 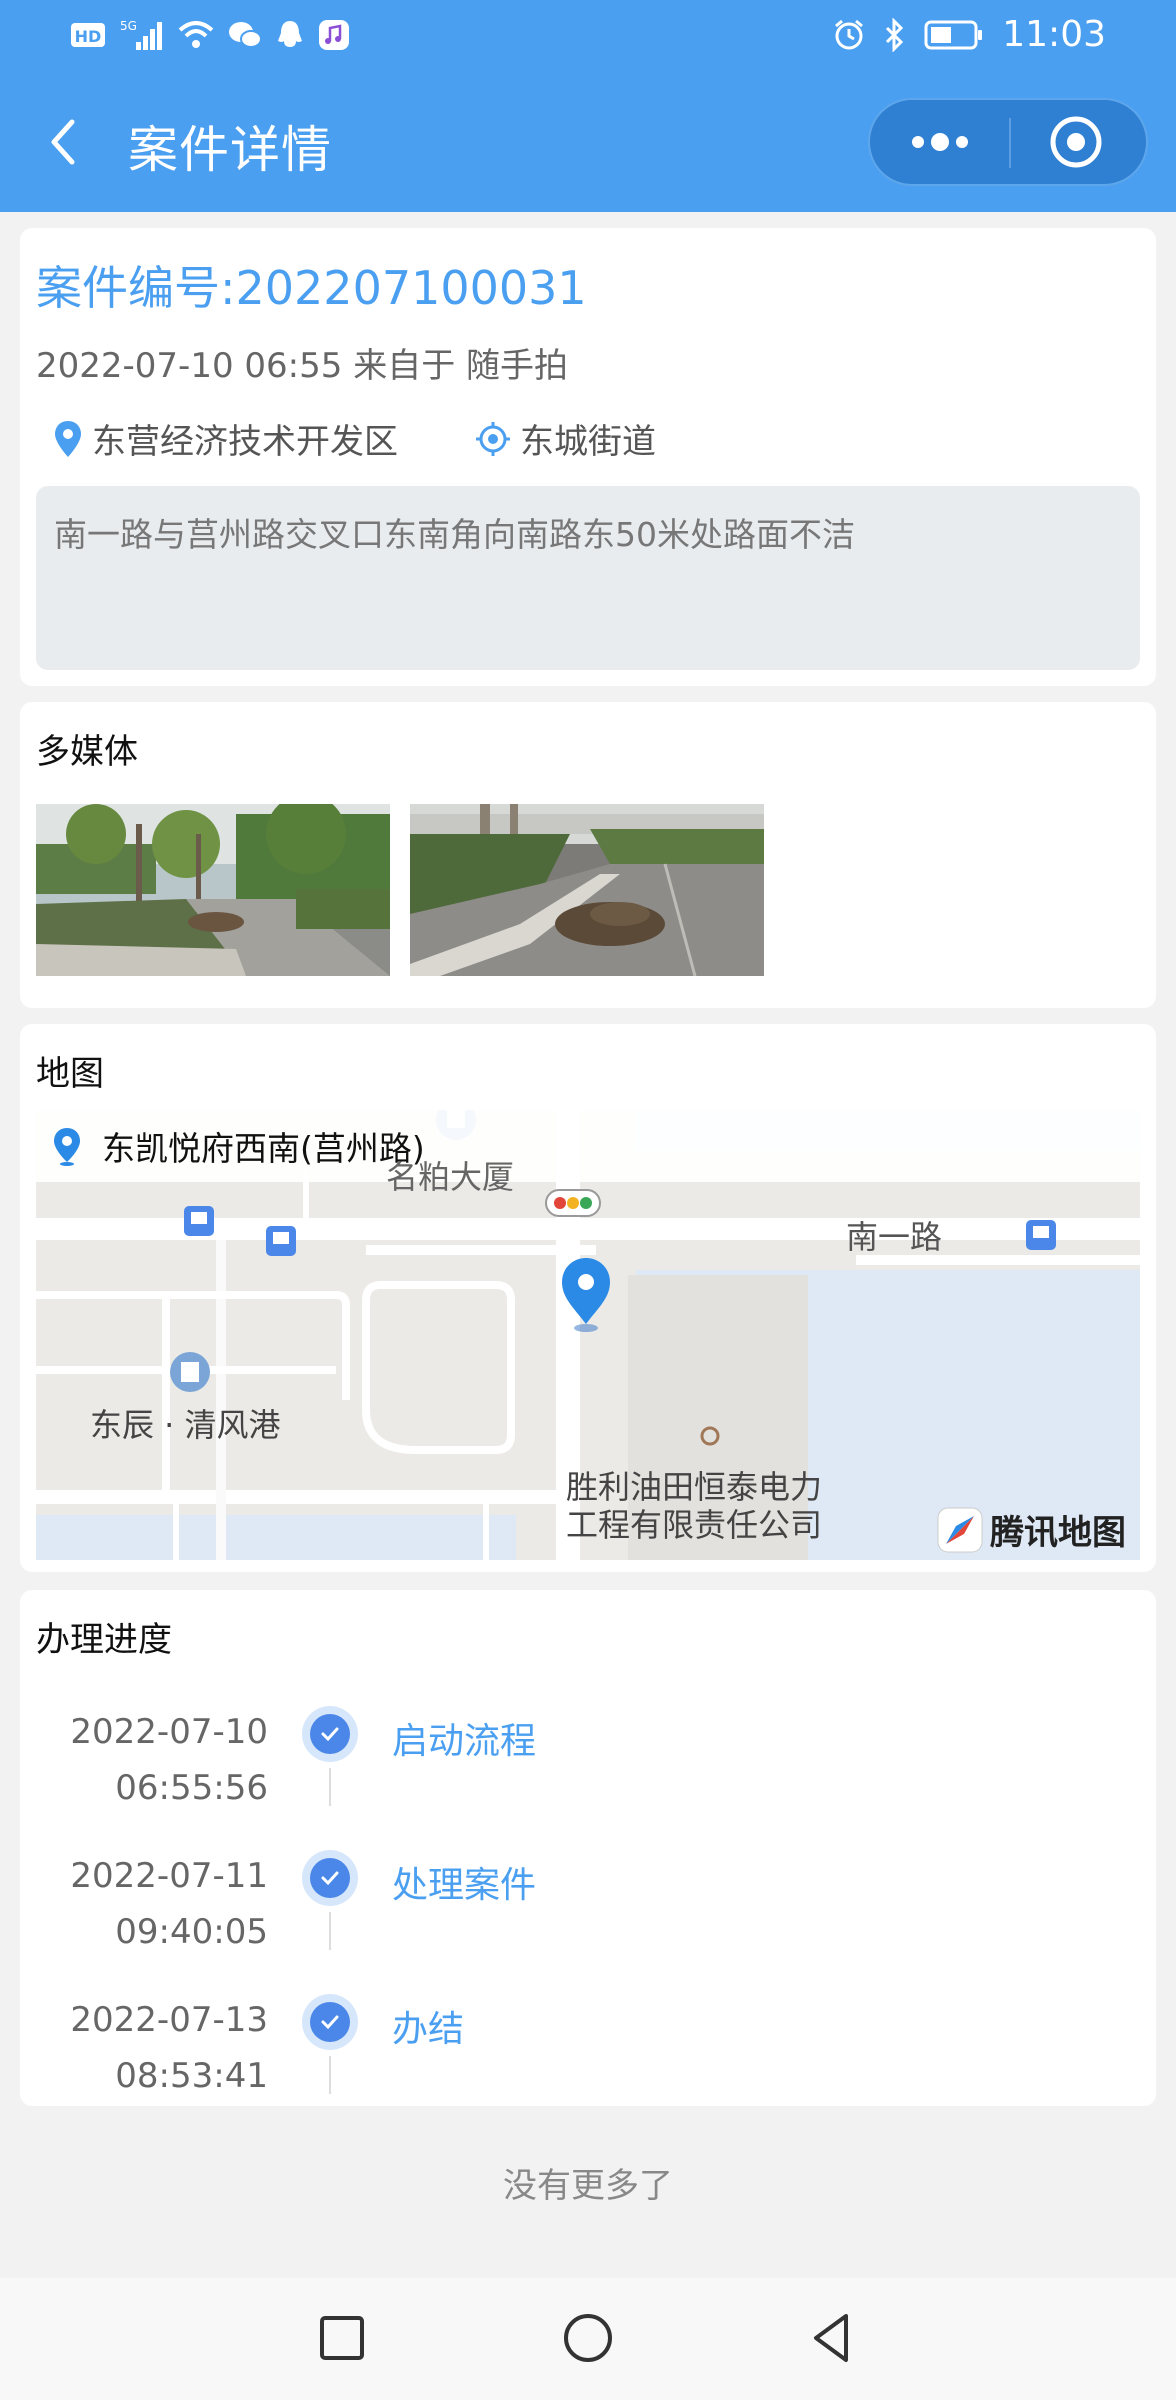 What do you see at coordinates (588, 2186) in the screenshot?
I see `no-more-text: 没有更多了` at bounding box center [588, 2186].